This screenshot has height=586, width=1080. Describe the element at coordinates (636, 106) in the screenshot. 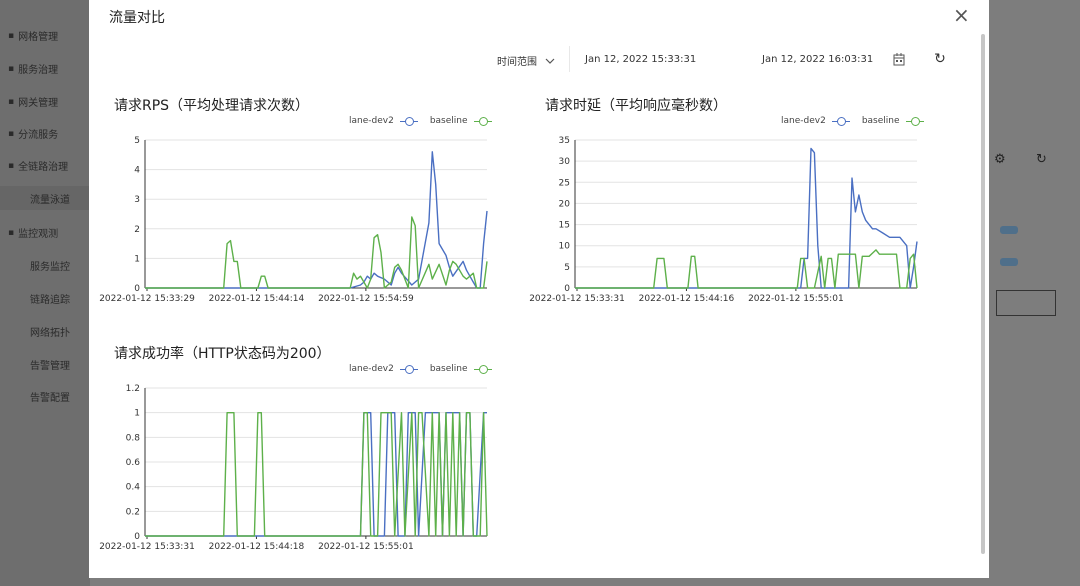

I see `chart-title: 请求时延（平均响应毫秒数）` at that location.